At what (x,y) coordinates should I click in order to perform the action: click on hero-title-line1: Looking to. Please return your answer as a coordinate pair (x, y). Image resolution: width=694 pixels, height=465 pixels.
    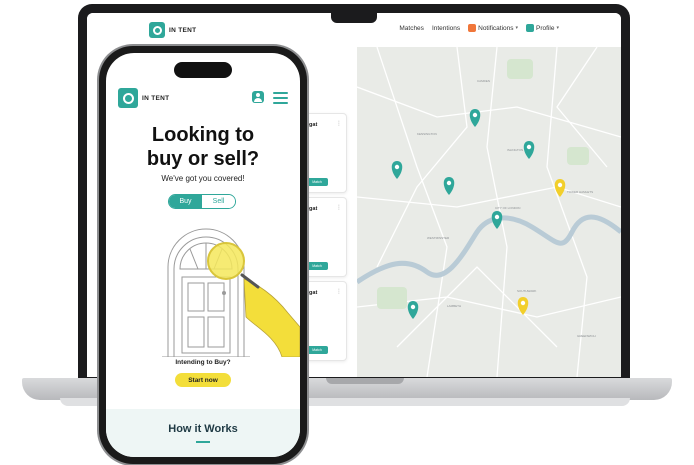
    Looking at the image, I should click on (203, 135).